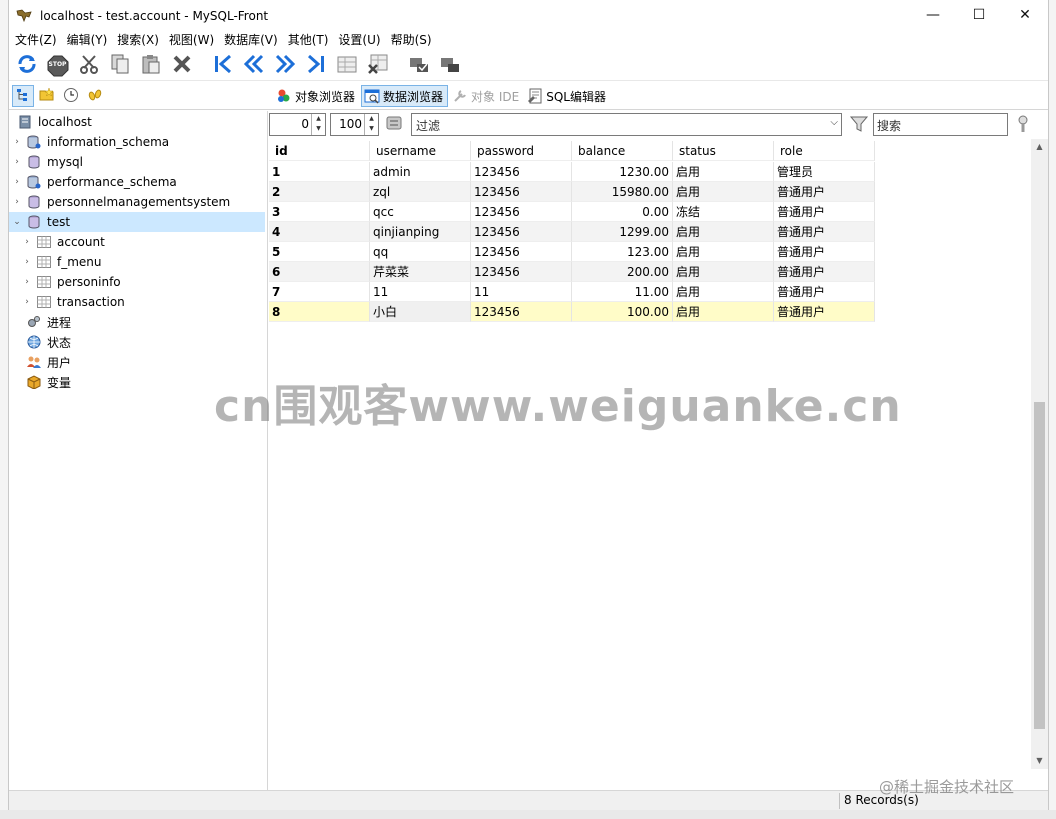 This screenshot has width=1056, height=819. Describe the element at coordinates (49, 362) in the screenshot. I see `tree-node-users: 用户` at that location.